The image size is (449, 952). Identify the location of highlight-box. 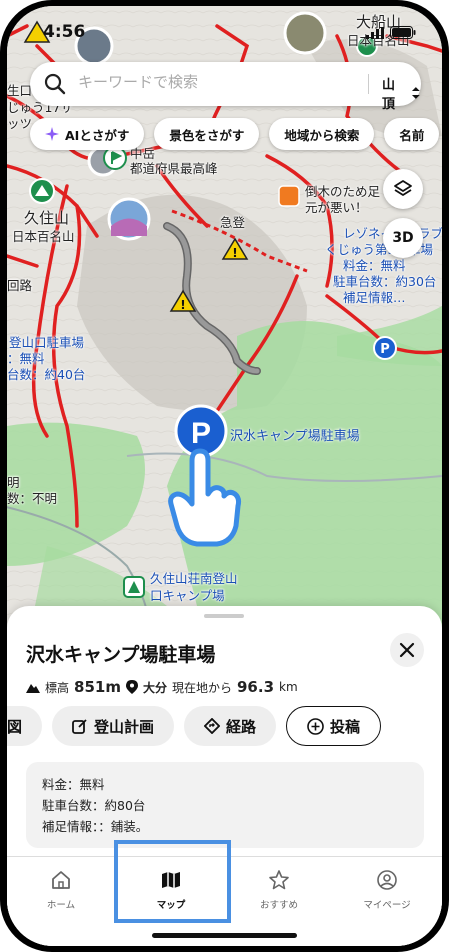
(172, 881).